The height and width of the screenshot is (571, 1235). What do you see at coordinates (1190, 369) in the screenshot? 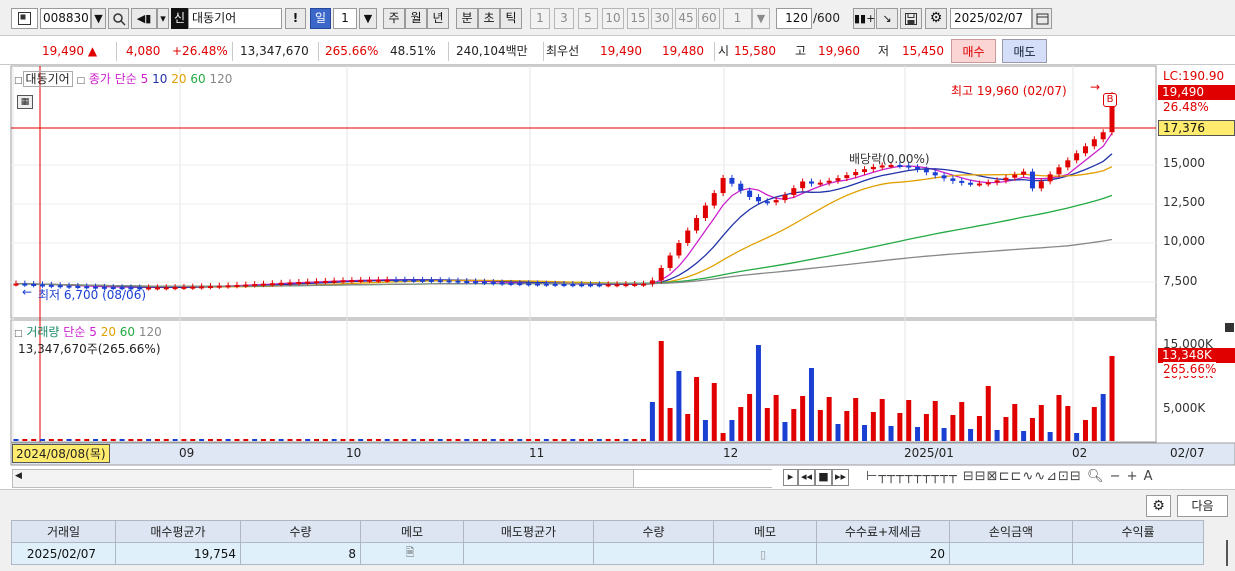
I see `vol-axis-pct: 265.66%` at bounding box center [1190, 369].